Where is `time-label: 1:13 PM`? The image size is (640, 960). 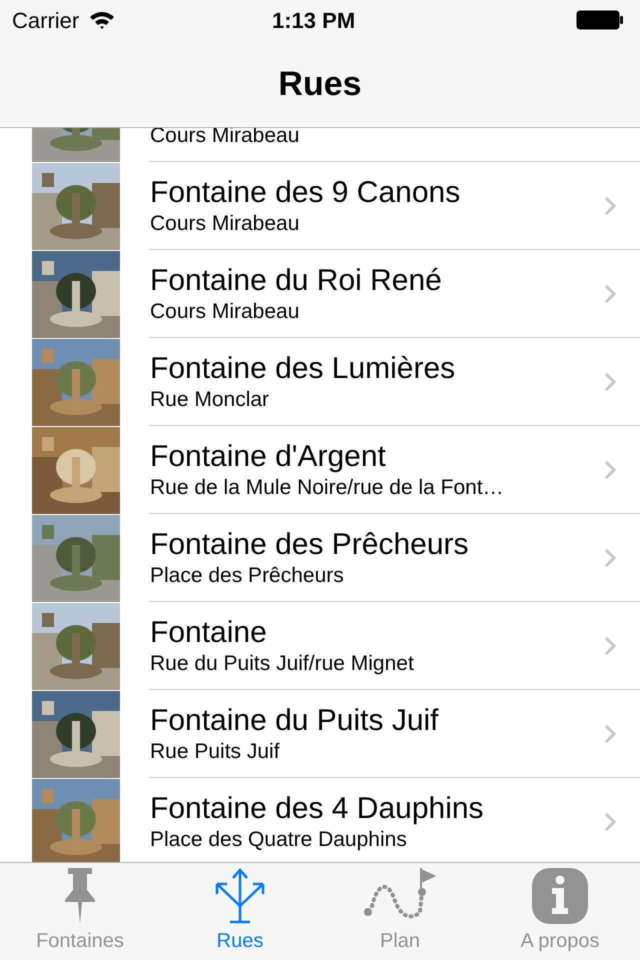
time-label: 1:13 PM is located at coordinates (314, 20).